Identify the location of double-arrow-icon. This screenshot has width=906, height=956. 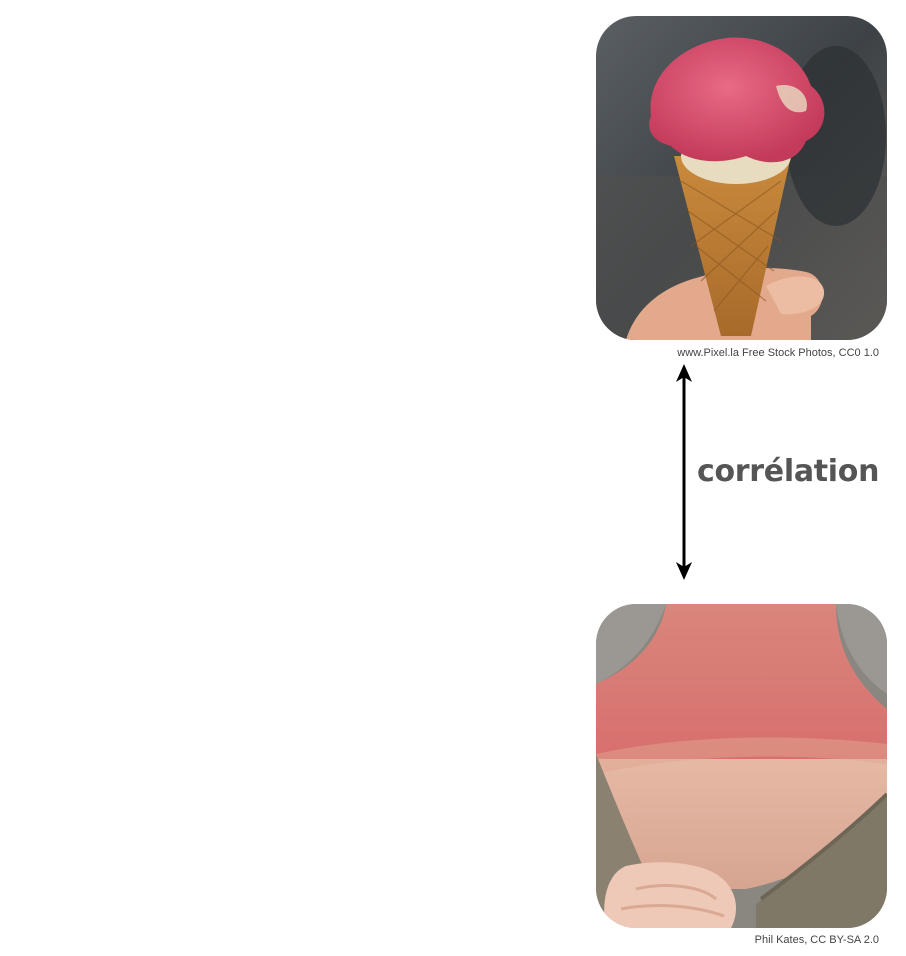
(684, 472).